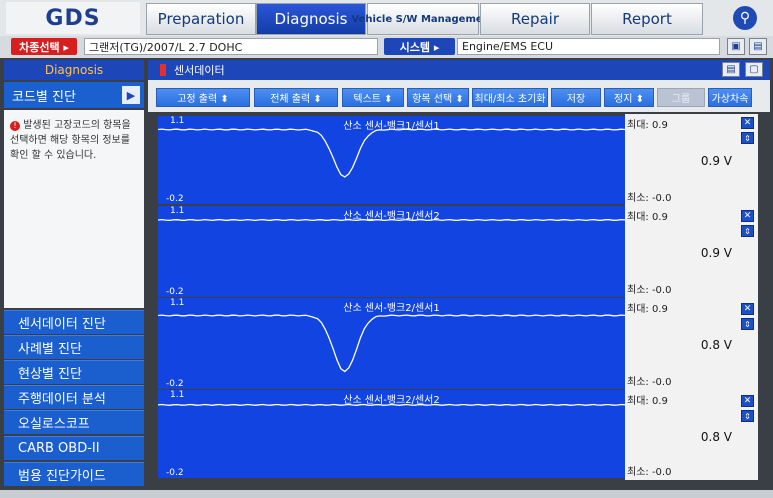 Image resolution: width=773 pixels, height=498 pixels. Describe the element at coordinates (231, 46) in the screenshot. I see `vehicle-field: 그랜저(TG)/2007/L 2.7 DOHC` at that location.